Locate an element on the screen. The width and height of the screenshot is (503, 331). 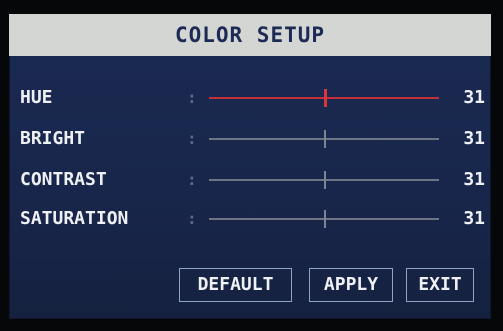
exit-button: EXIT is located at coordinates (440, 285).